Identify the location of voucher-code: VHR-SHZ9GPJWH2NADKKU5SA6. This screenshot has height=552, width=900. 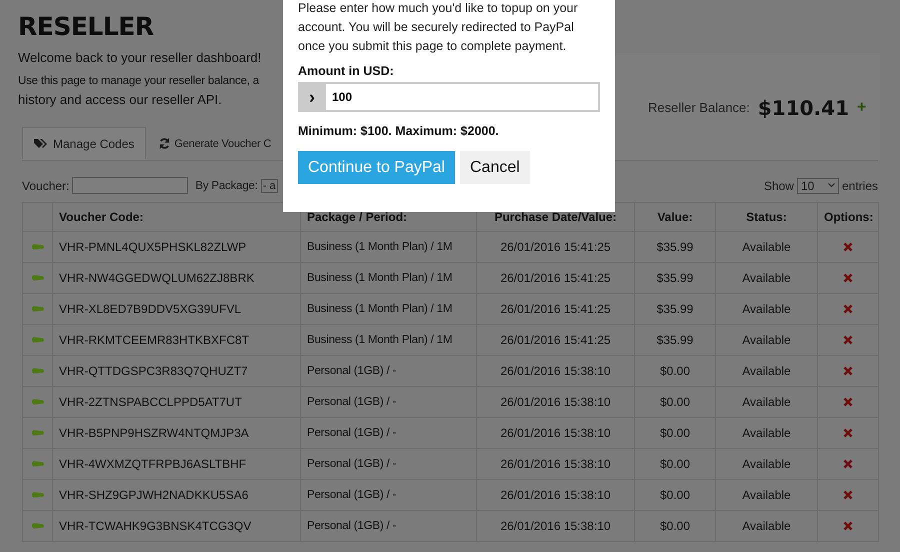
(153, 495).